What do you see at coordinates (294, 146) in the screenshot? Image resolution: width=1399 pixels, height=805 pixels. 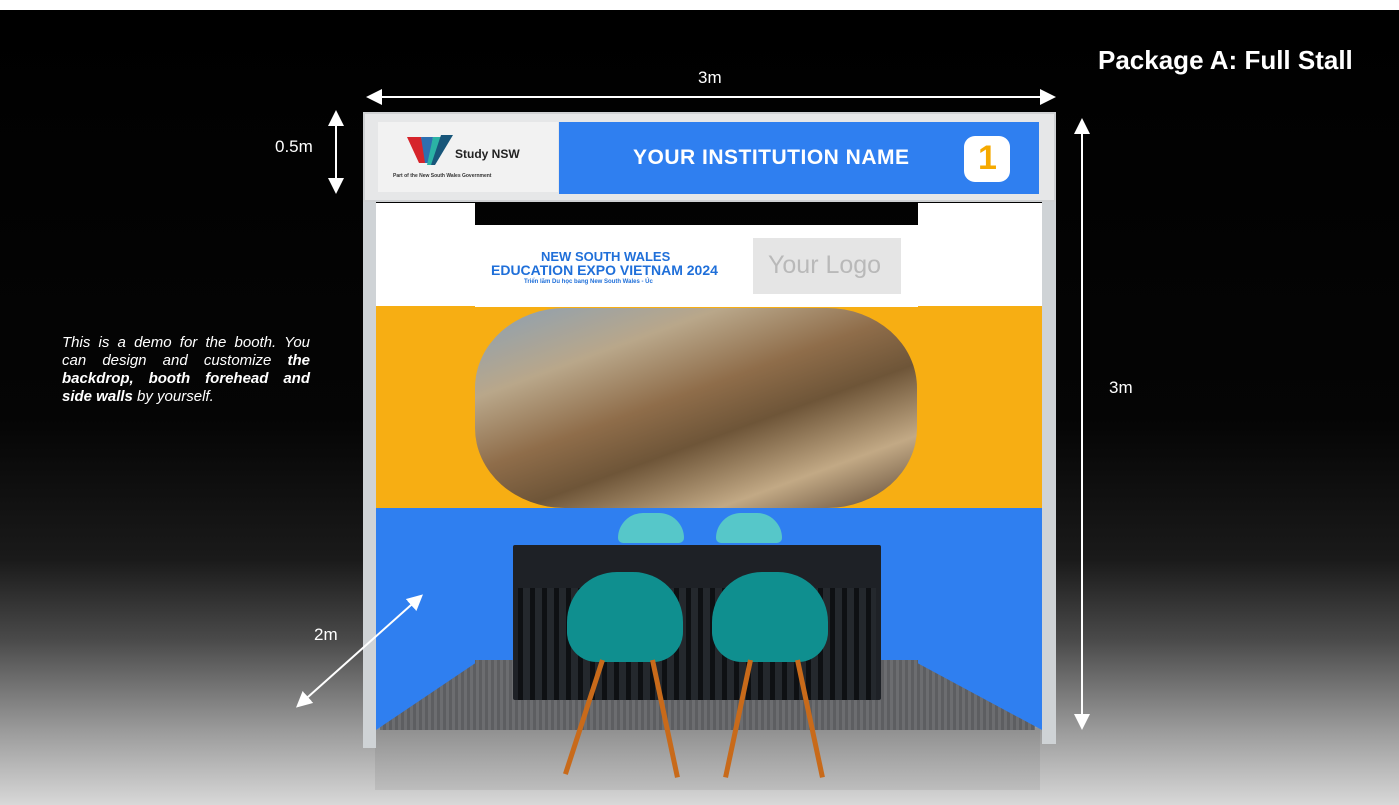 I see `fascia-height-label: 0.5m` at bounding box center [294, 146].